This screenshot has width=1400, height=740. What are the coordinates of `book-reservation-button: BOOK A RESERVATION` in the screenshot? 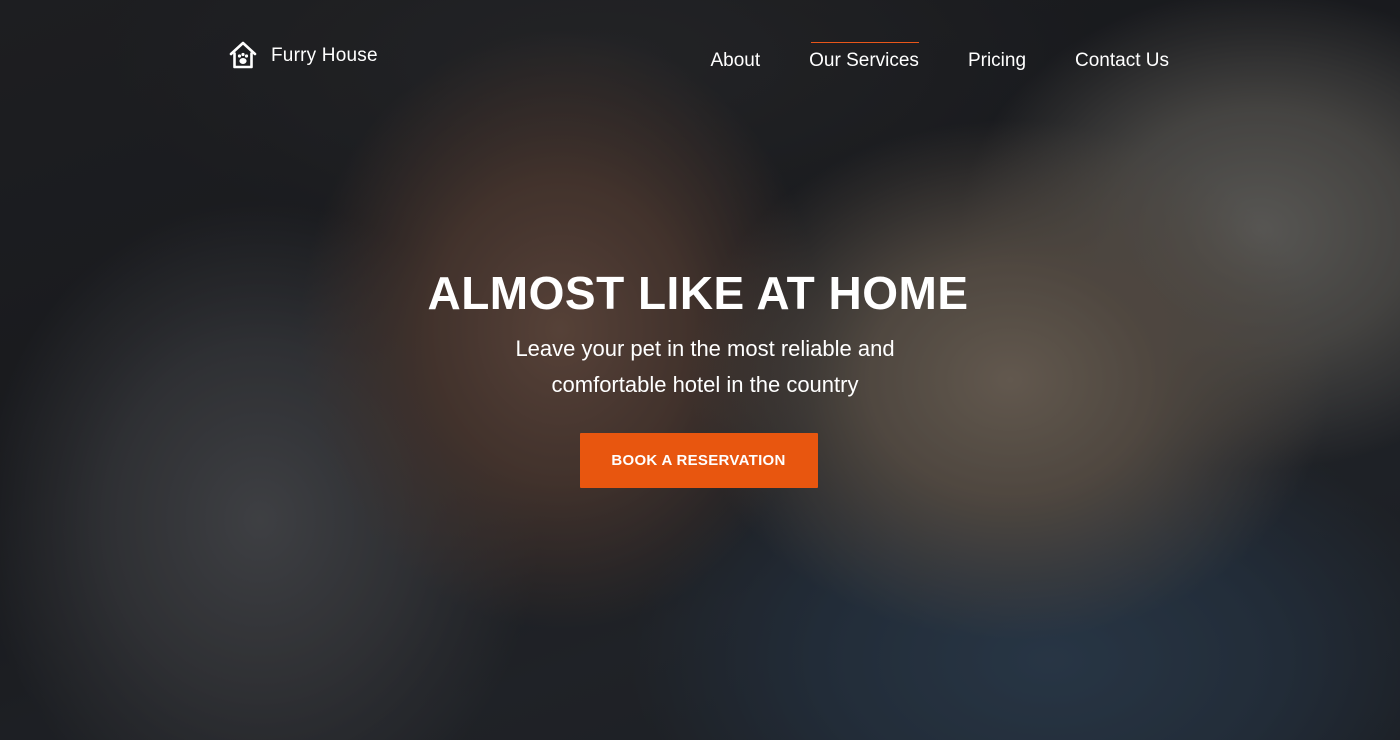 It's located at (698, 460).